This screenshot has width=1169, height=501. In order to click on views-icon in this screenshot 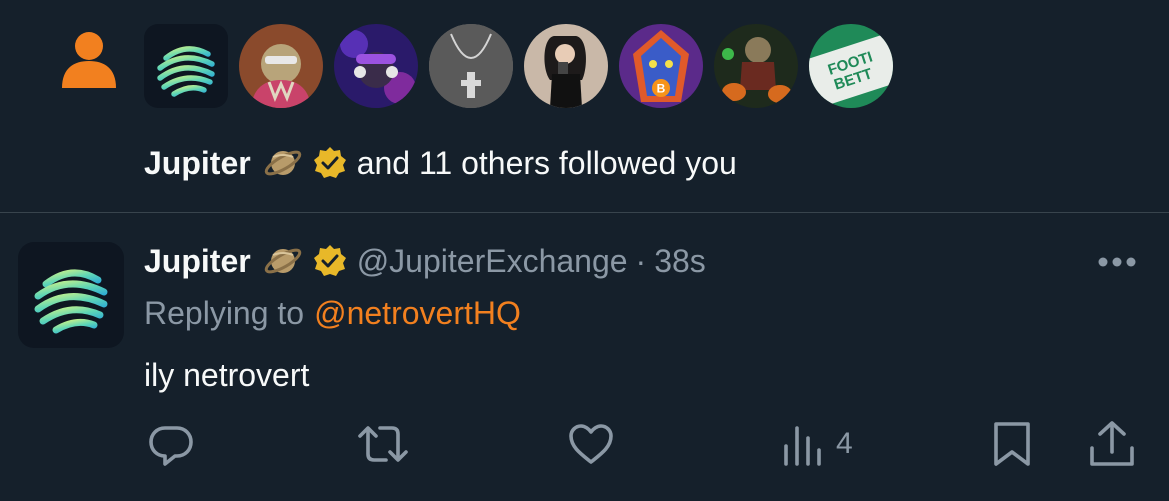, I will do `click(804, 444)`.